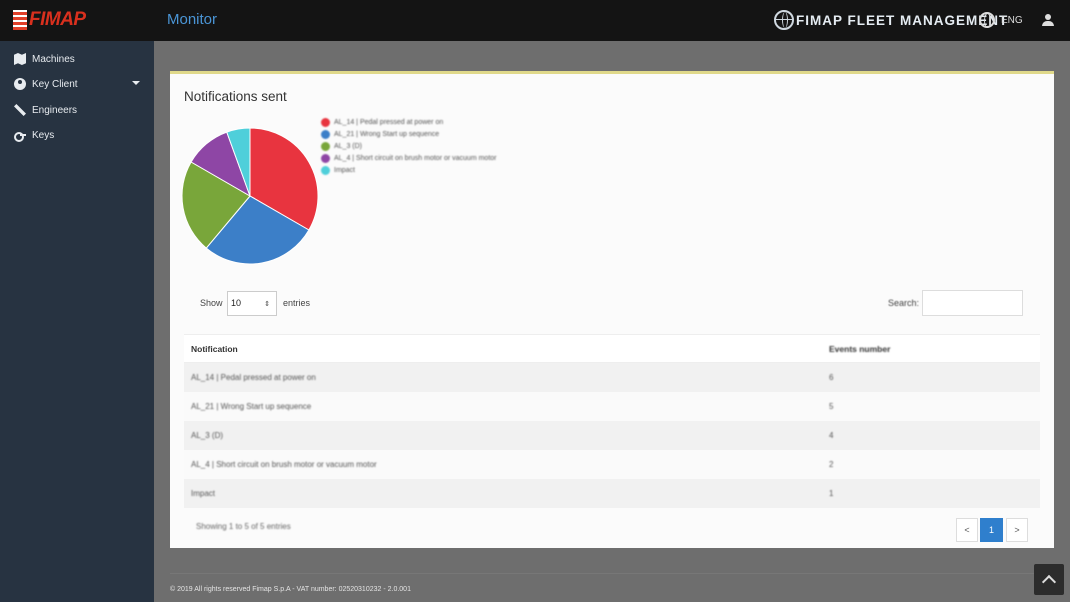 The height and width of the screenshot is (602, 1070). I want to click on notification-cell: AL_21 | Wrong Start up sequence, so click(251, 406).